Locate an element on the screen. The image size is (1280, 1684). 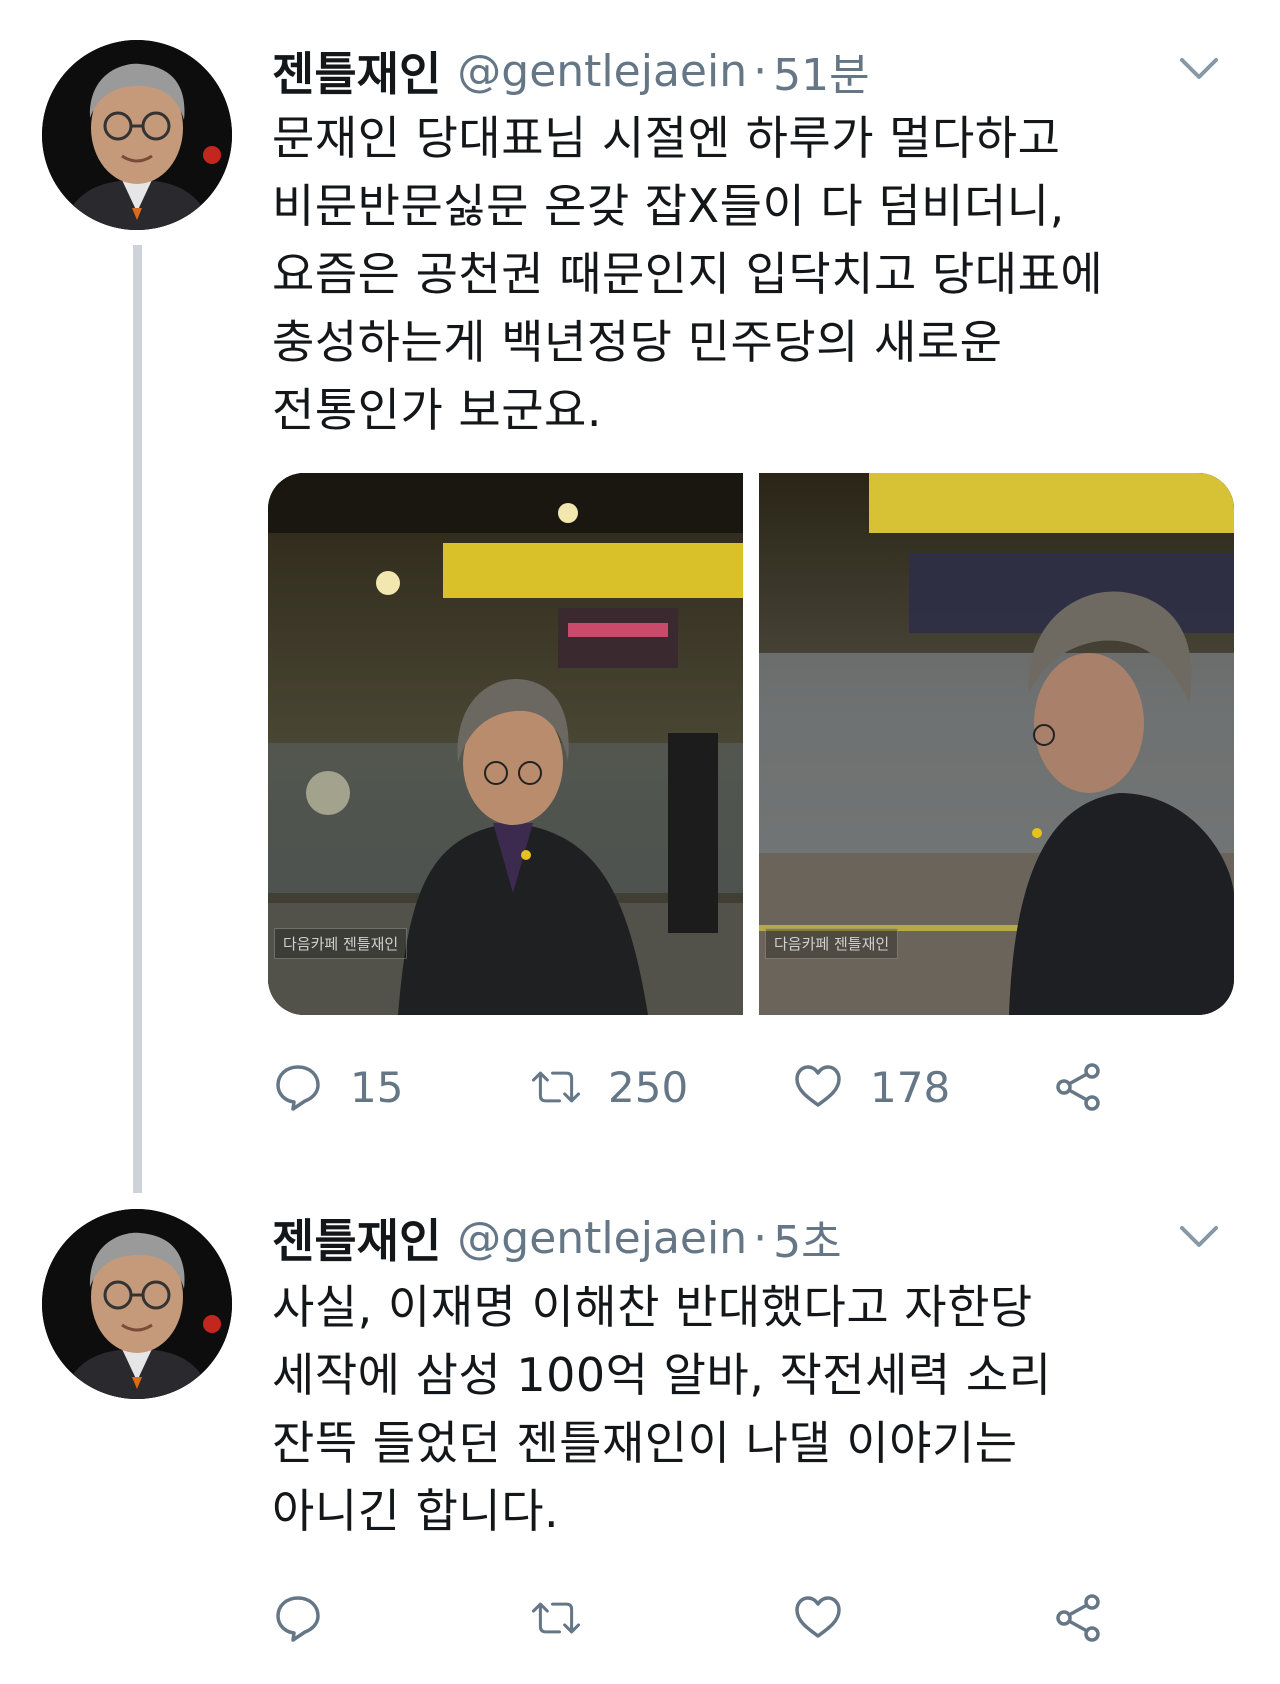
tweet-actions: 15 250 178 is located at coordinates (702, 1087).